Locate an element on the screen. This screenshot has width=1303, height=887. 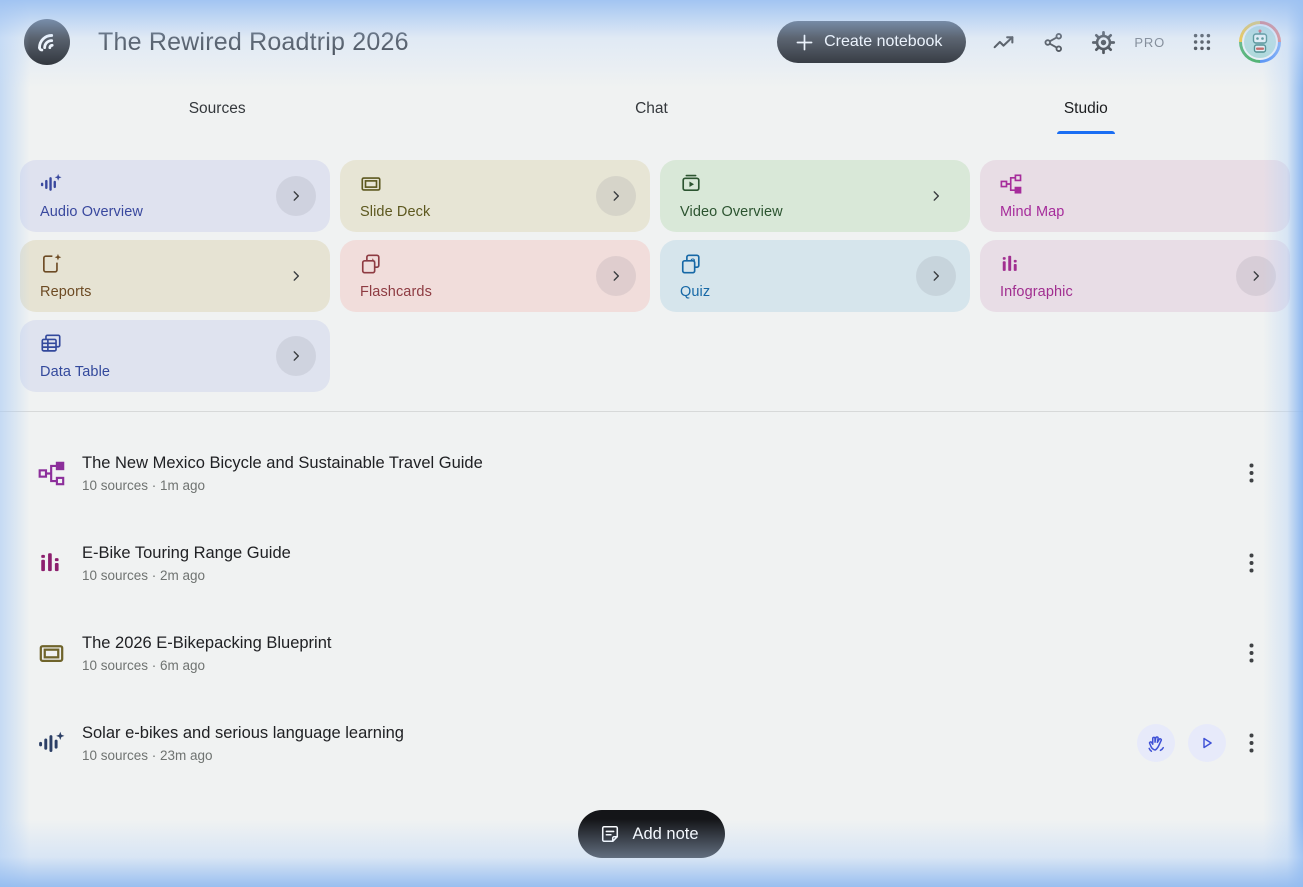
tab-studio: Studio is located at coordinates (1086, 109).